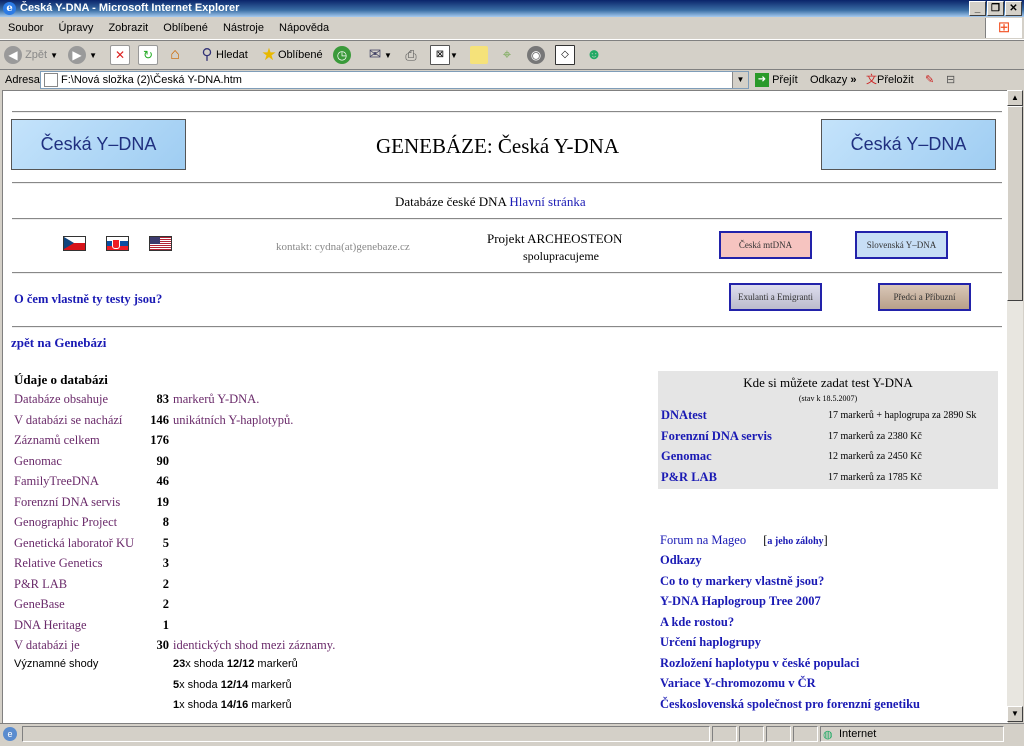  I want to click on edit-button: ⊠ ▼, so click(444, 55).